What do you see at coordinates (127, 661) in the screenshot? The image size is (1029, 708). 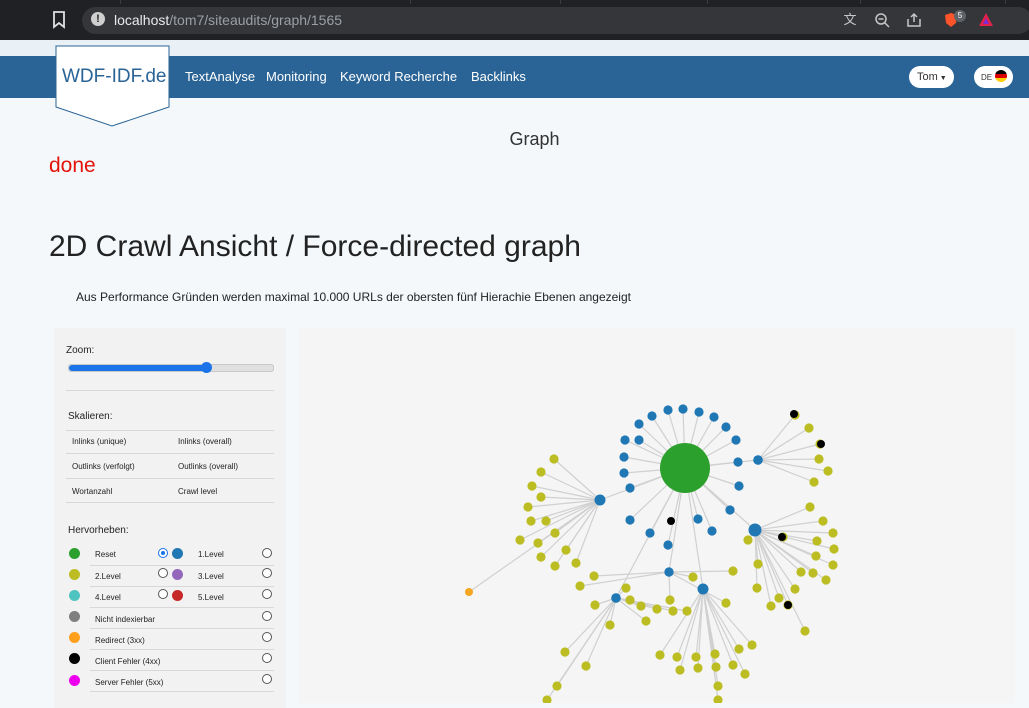 I see `highlight-client-fehler: Client Fehler (4xx)` at bounding box center [127, 661].